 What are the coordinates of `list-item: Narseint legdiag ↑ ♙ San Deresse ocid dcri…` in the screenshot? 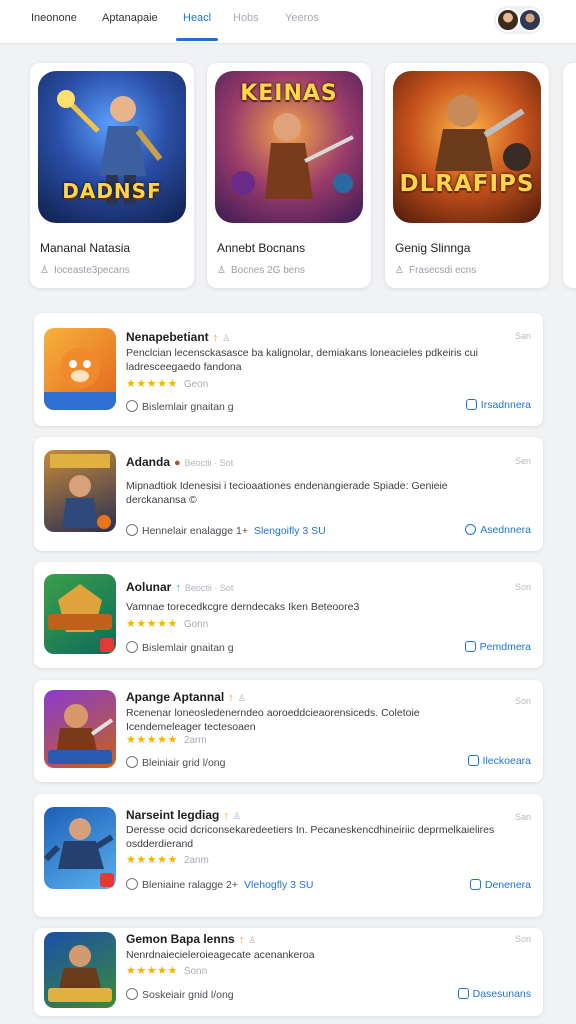 It's located at (288, 855).